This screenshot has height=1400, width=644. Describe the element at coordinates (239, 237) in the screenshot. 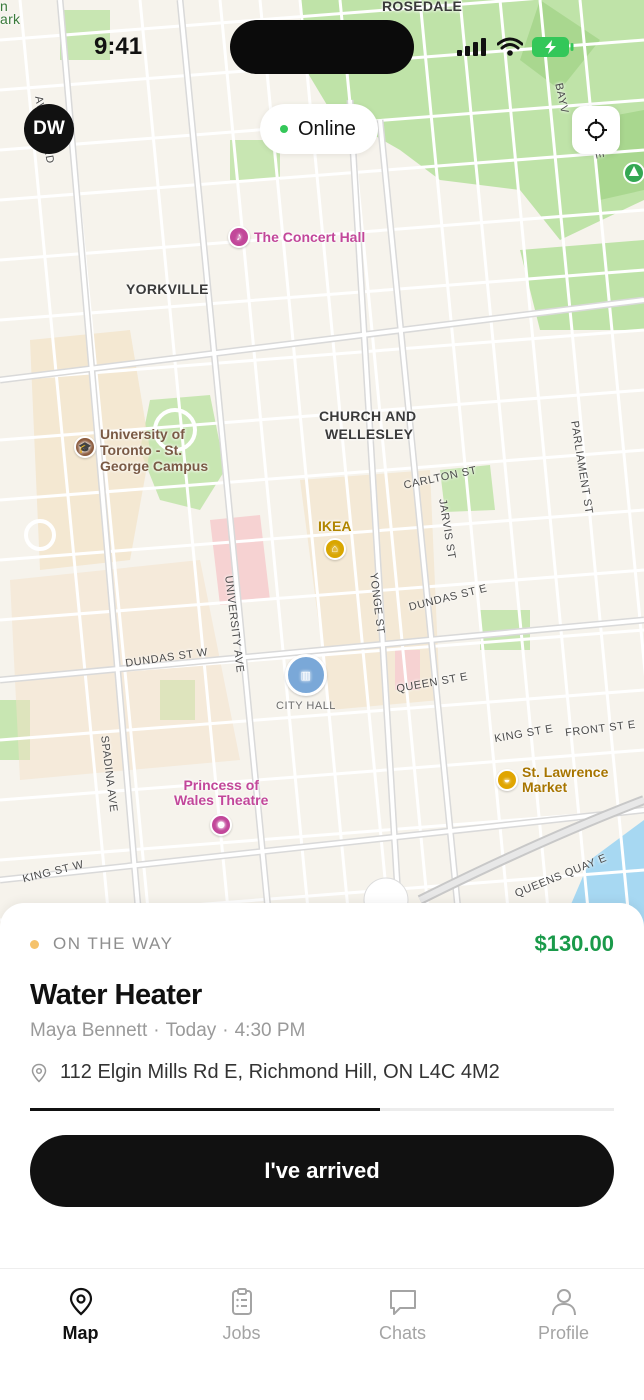

I see `music-note-icon: ♪` at that location.